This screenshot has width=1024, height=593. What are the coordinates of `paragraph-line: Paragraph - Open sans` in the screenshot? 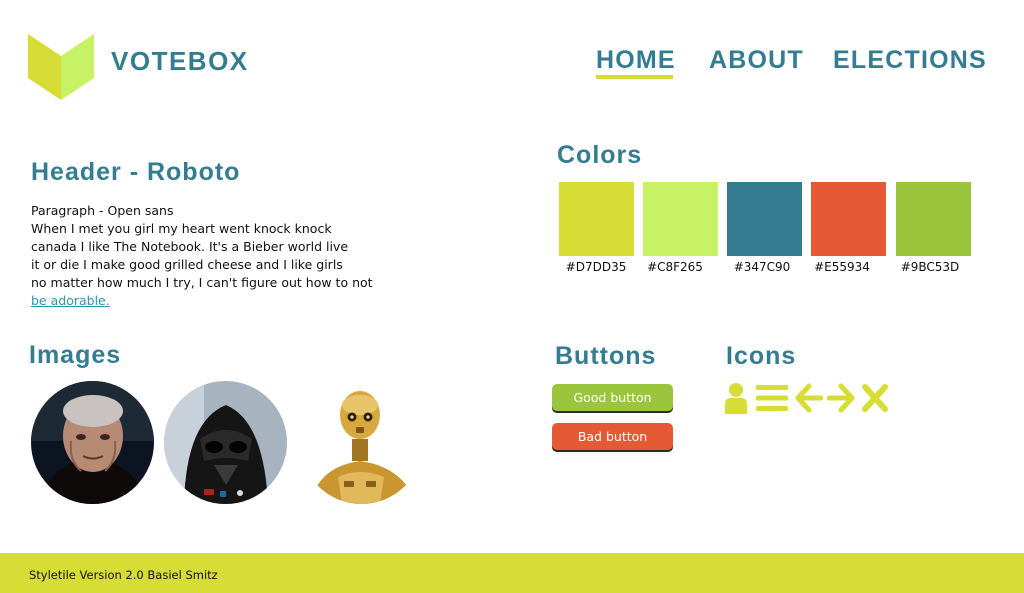 It's located at (102, 210).